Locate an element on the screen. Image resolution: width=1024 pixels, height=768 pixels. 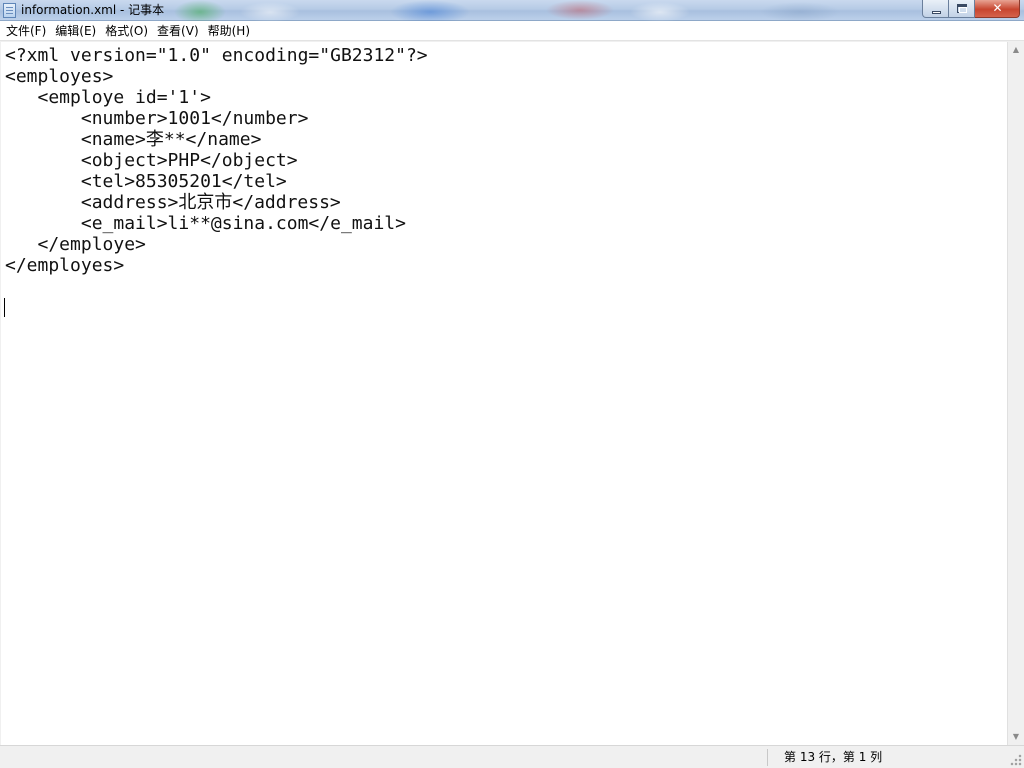
vertical-scrollbar: ▲ ▼ is located at coordinates (1015, 393).